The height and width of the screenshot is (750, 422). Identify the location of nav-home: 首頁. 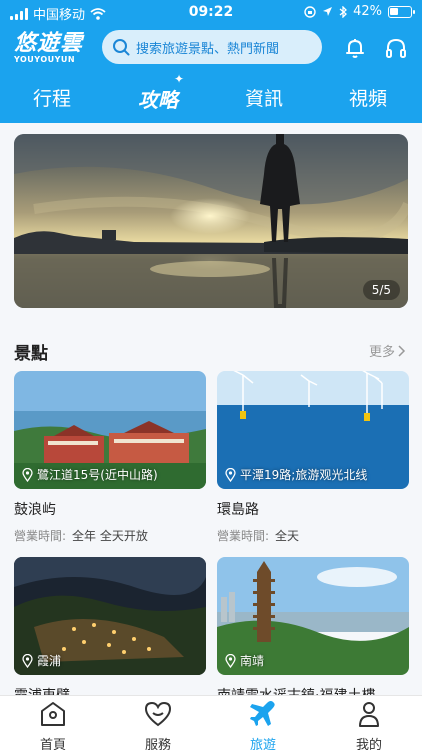
(53, 725).